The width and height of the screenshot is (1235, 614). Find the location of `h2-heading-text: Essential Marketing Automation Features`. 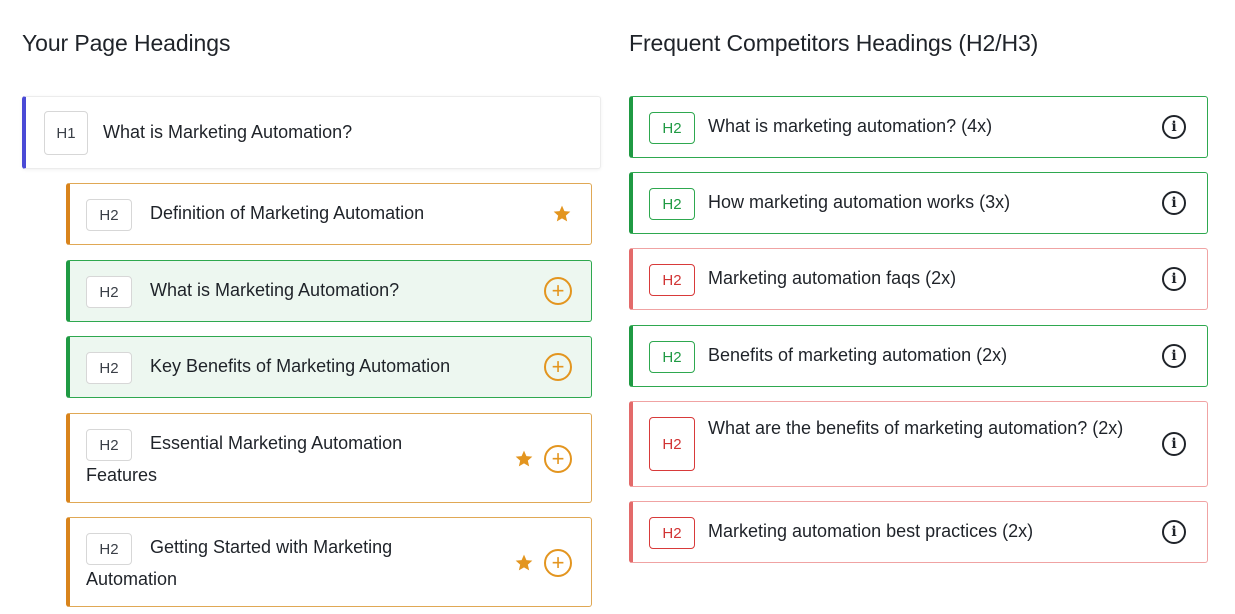

h2-heading-text: Essential Marketing Automation Features is located at coordinates (244, 459).